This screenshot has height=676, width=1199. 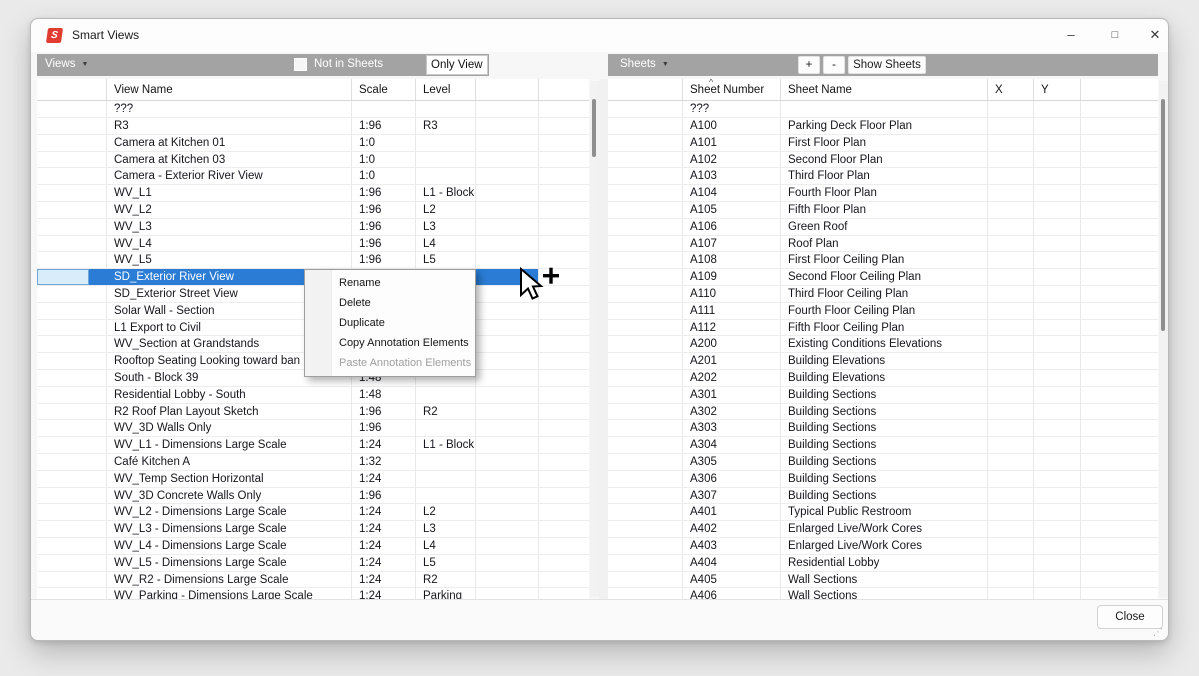 What do you see at coordinates (884, 89) in the screenshot?
I see `column-header-sheet-name: Sheet Name` at bounding box center [884, 89].